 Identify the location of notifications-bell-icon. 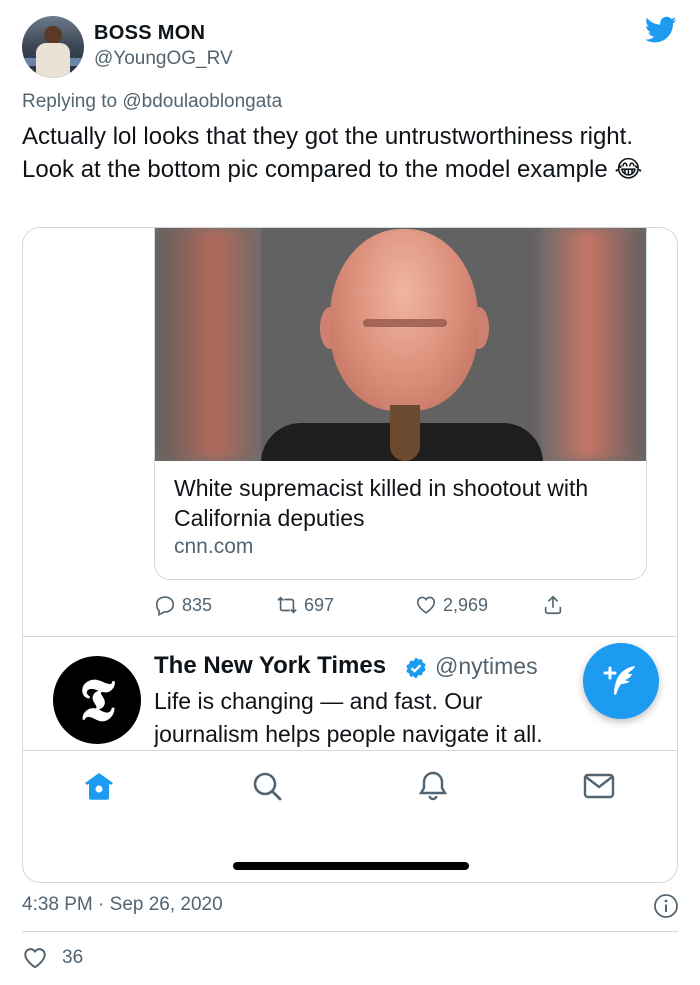
(433, 786).